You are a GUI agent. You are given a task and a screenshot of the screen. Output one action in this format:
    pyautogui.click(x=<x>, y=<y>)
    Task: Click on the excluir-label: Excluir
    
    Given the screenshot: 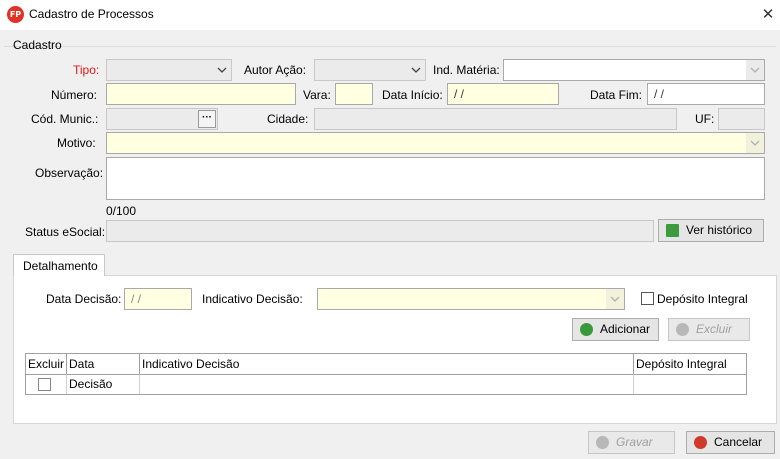 What is the action you would take?
    pyautogui.click(x=714, y=329)
    